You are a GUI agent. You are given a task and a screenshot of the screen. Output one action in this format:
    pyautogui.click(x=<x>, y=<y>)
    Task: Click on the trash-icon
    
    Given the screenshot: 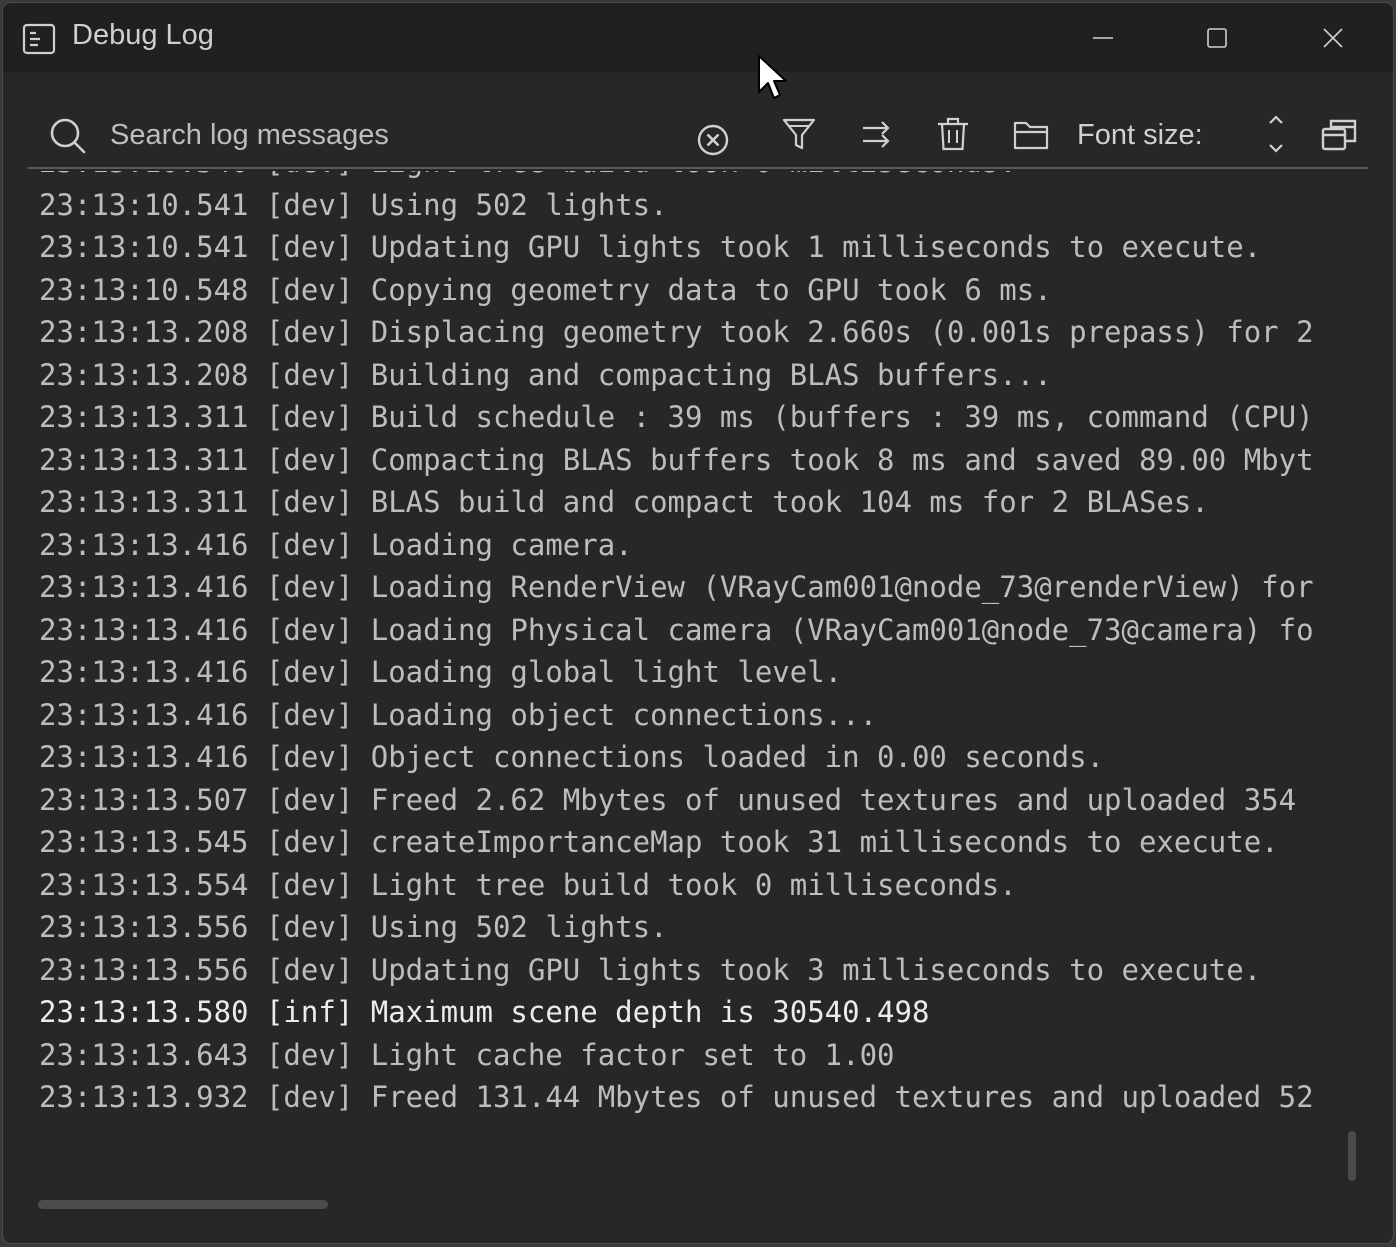 What is the action you would take?
    pyautogui.click(x=953, y=134)
    